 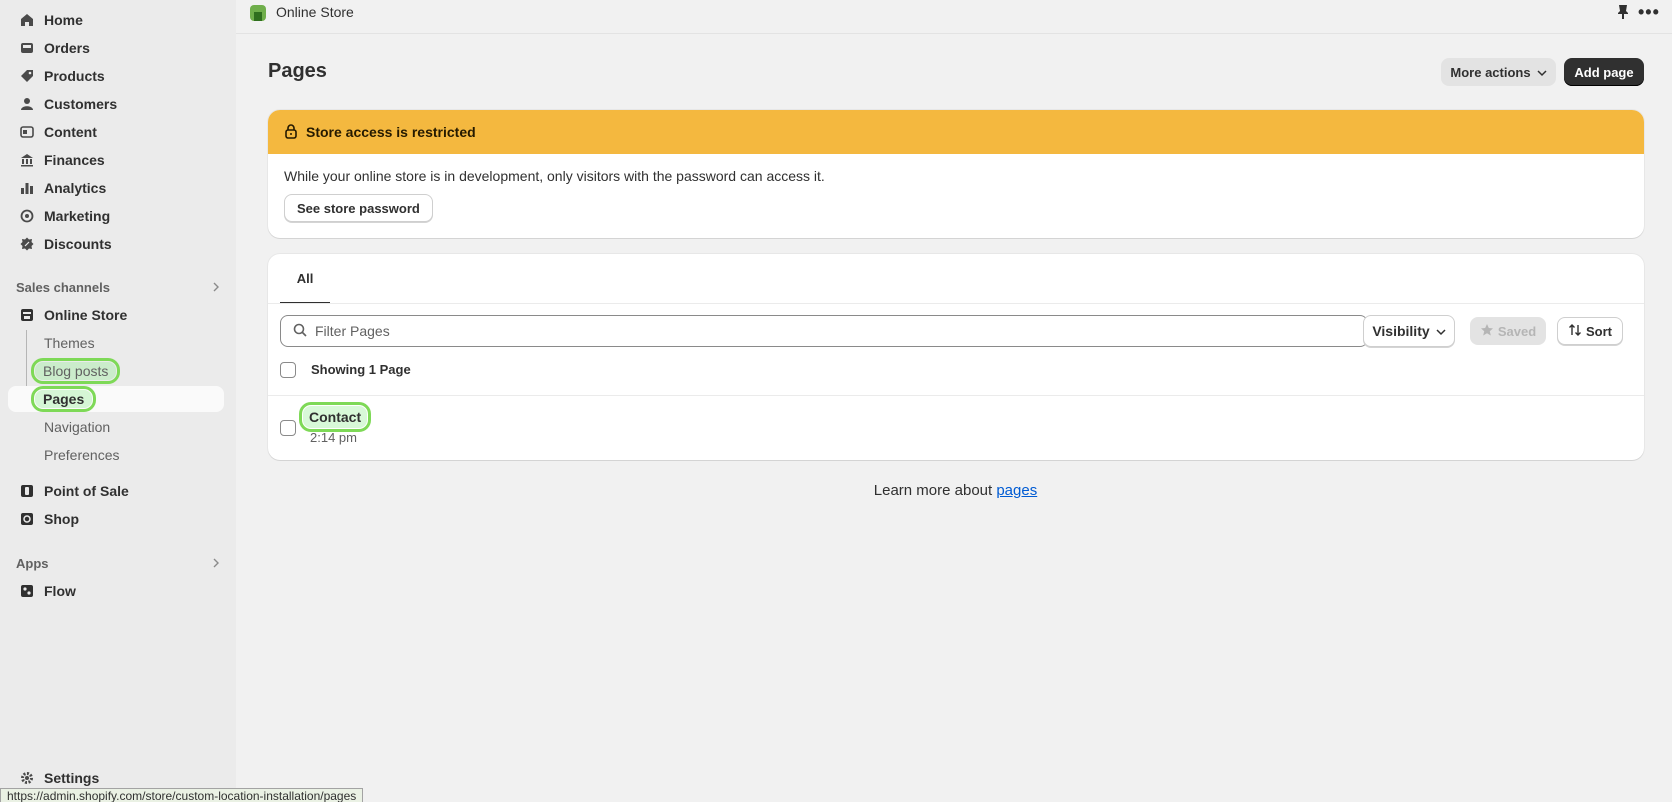 What do you see at coordinates (352, 331) in the screenshot?
I see `filter-pages-placeholder: Filter Pages` at bounding box center [352, 331].